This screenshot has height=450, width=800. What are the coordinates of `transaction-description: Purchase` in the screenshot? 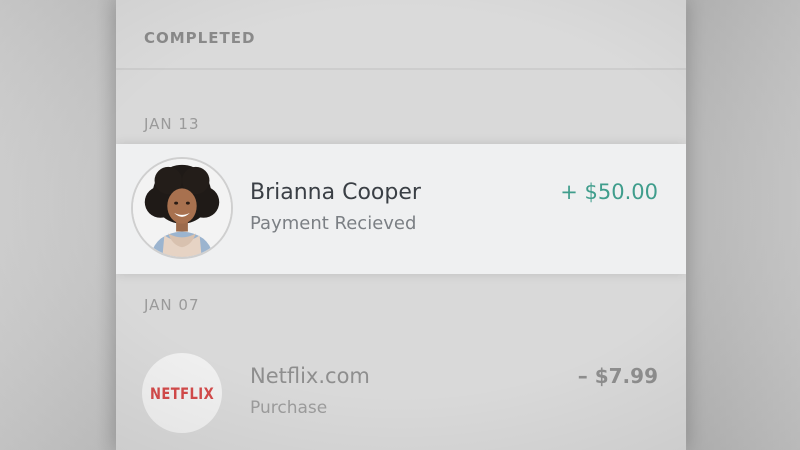 It's located at (289, 408).